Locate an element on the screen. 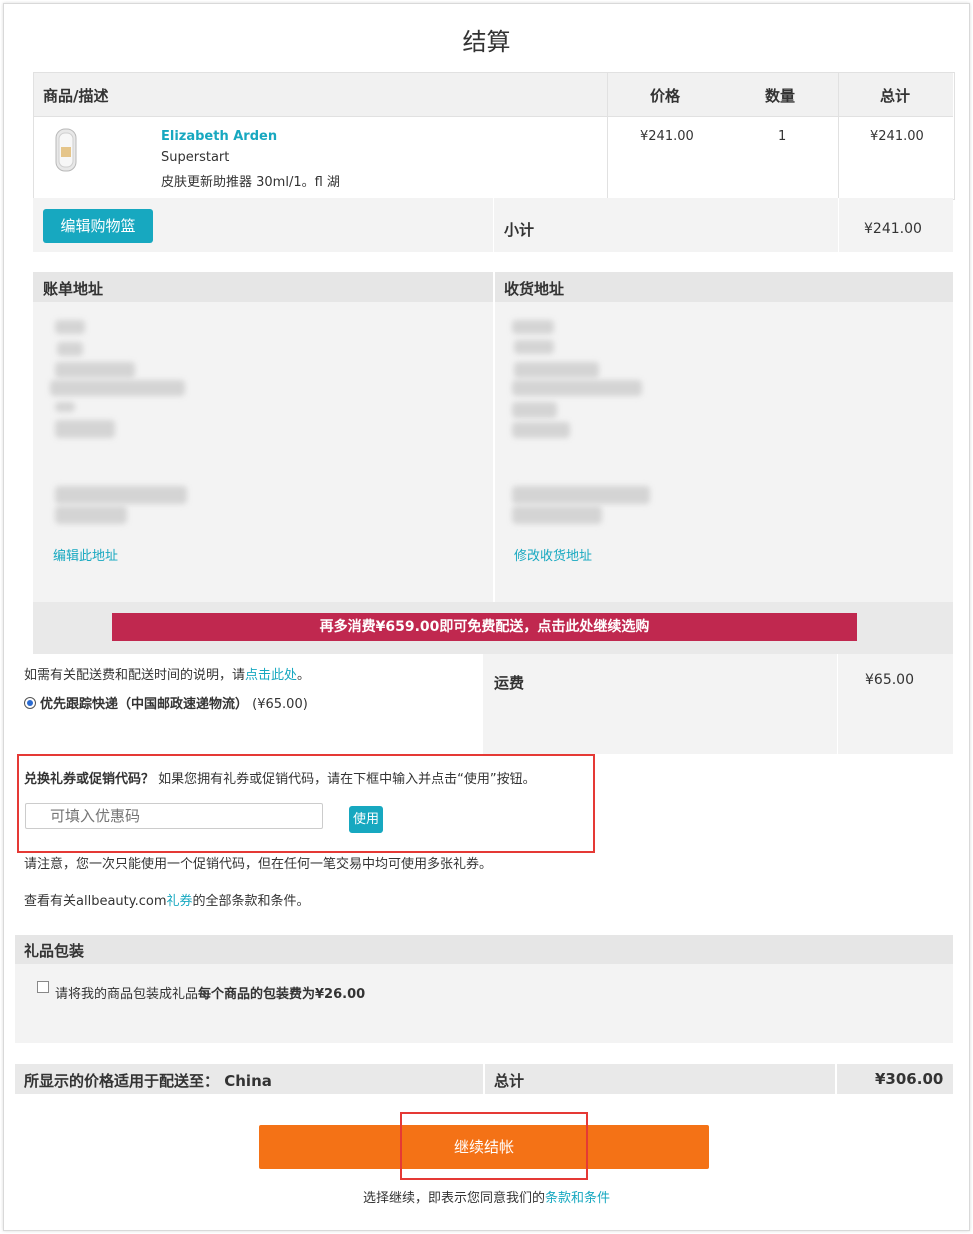  cart-header-row is located at coordinates (493, 94).